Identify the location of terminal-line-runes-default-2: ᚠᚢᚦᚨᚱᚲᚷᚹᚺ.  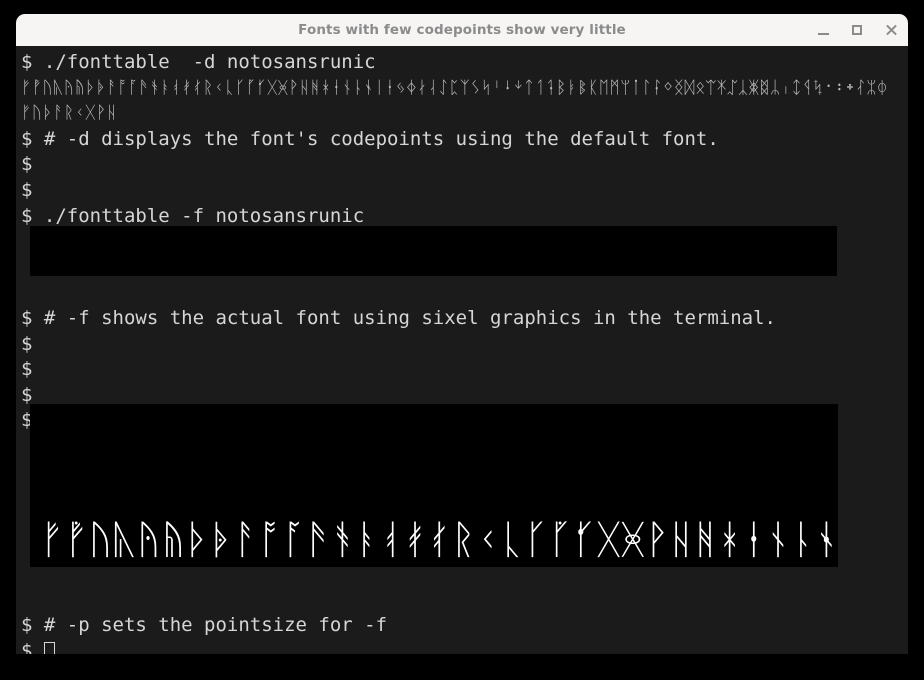
(69, 113).